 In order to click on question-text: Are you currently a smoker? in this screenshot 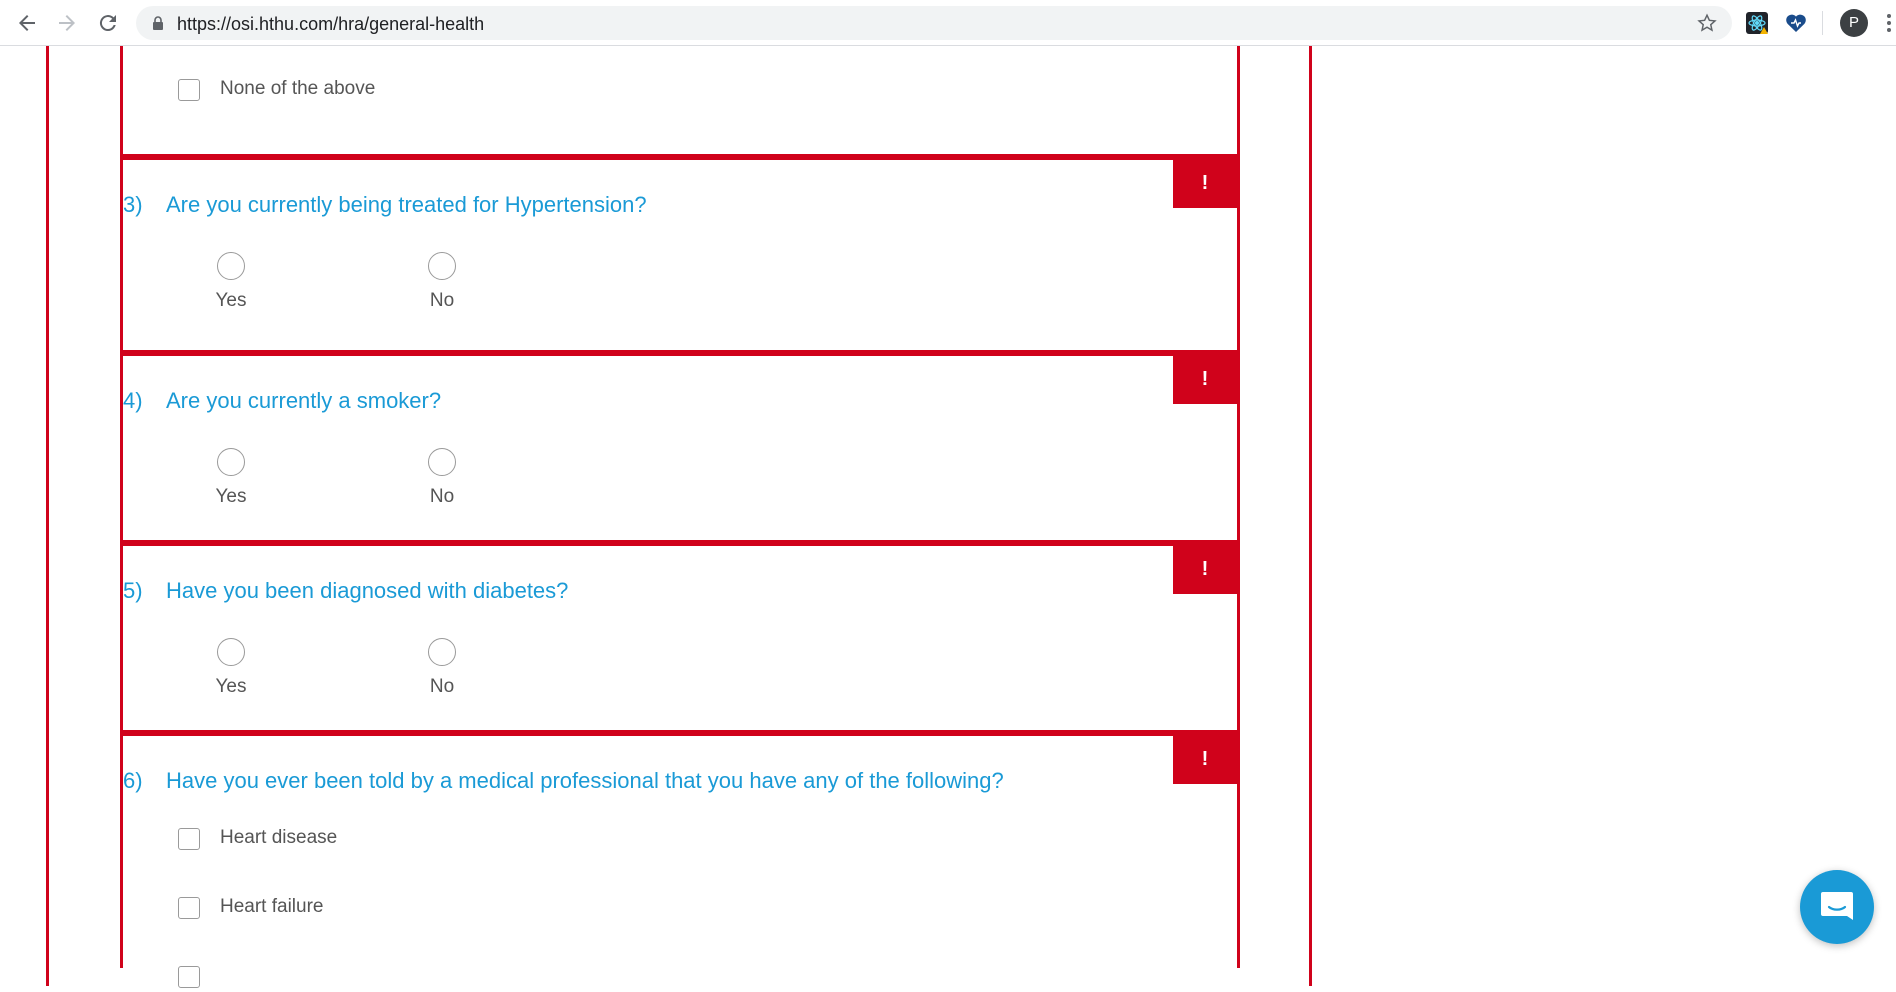, I will do `click(304, 400)`.